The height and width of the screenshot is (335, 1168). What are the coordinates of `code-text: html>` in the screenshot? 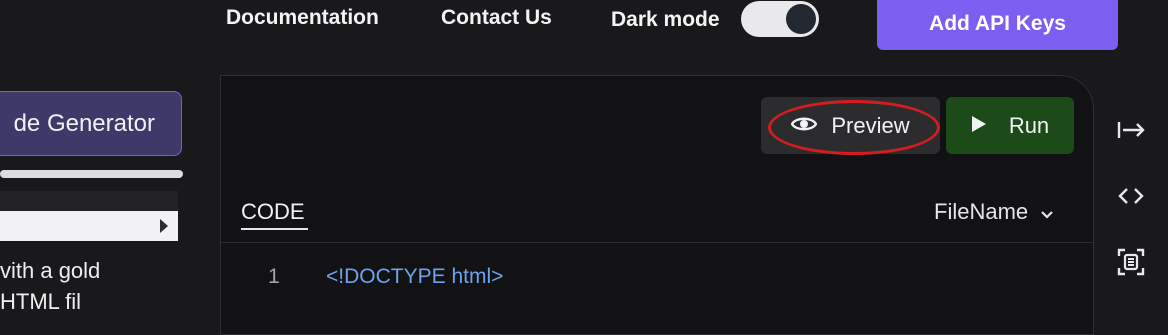 It's located at (474, 276).